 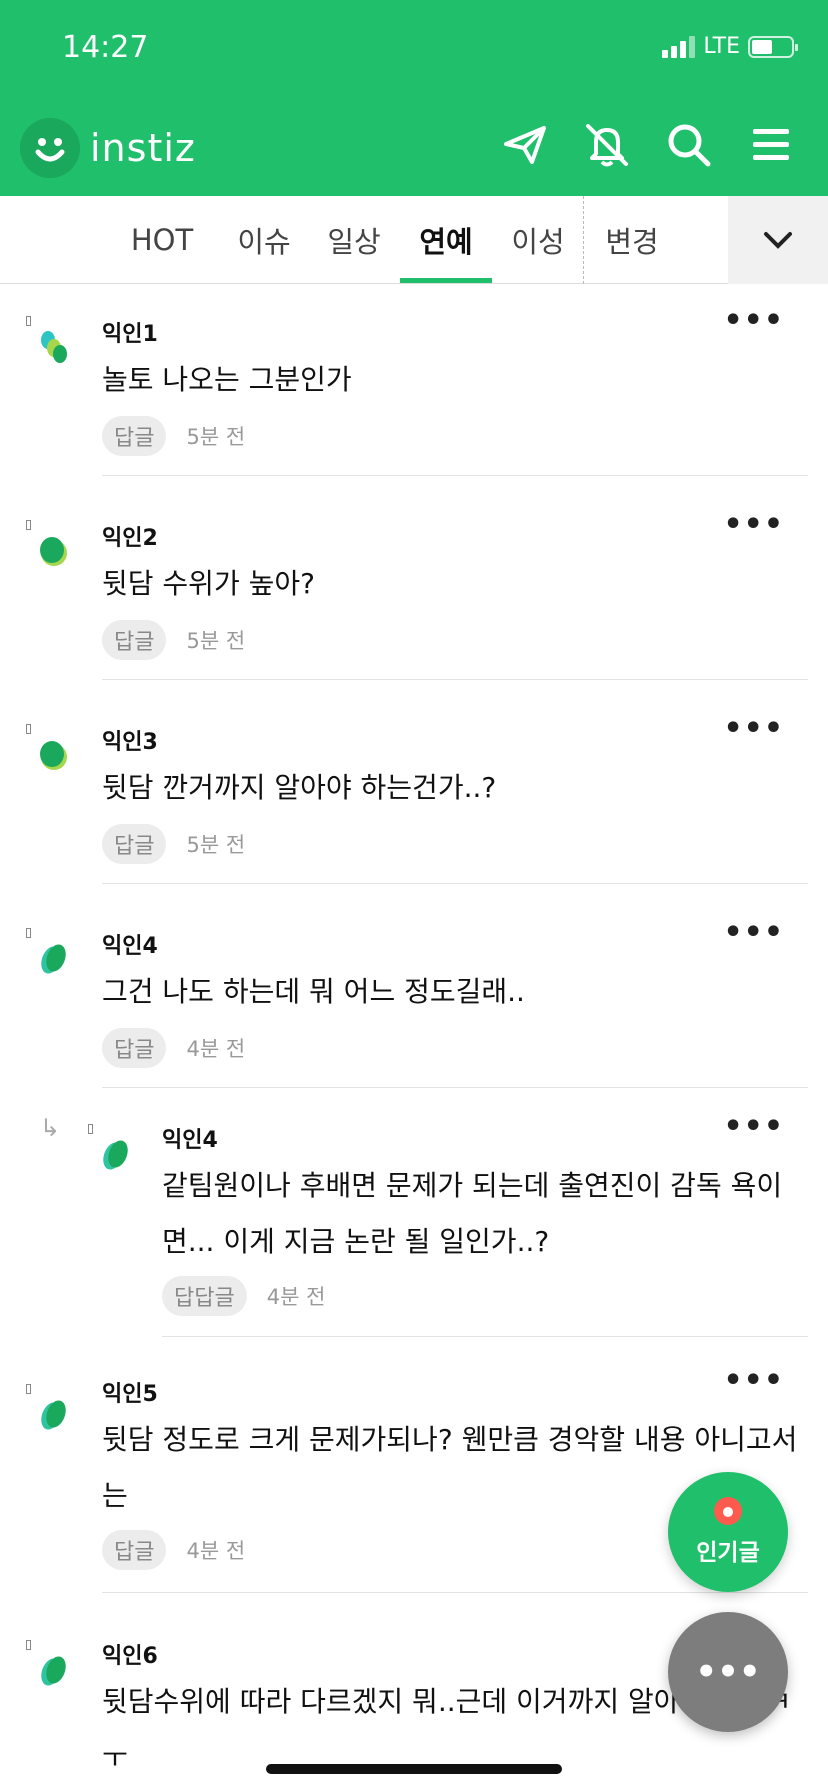 I want to click on tabs-dropdown-button, so click(x=778, y=240).